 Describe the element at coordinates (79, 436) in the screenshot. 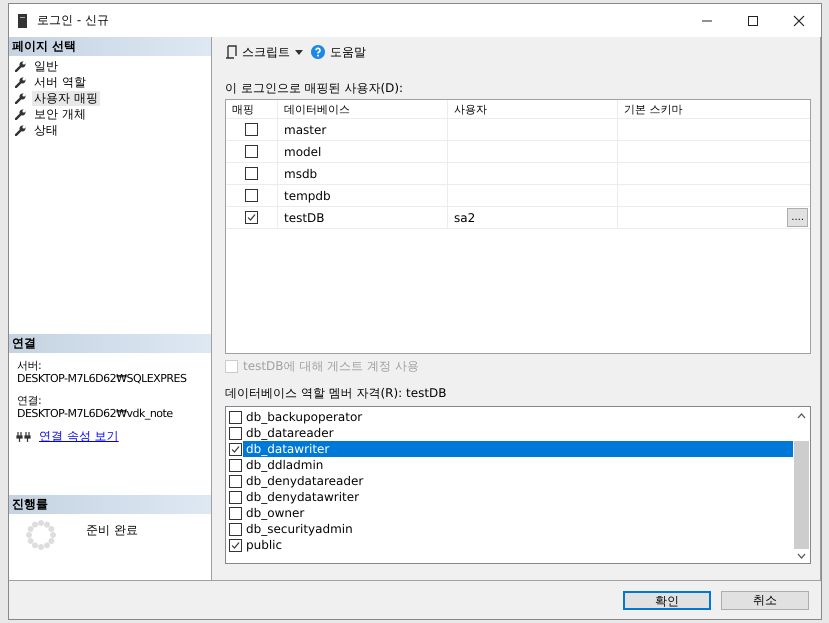

I see `connection-properties-link: 연결 속성 보기` at that location.